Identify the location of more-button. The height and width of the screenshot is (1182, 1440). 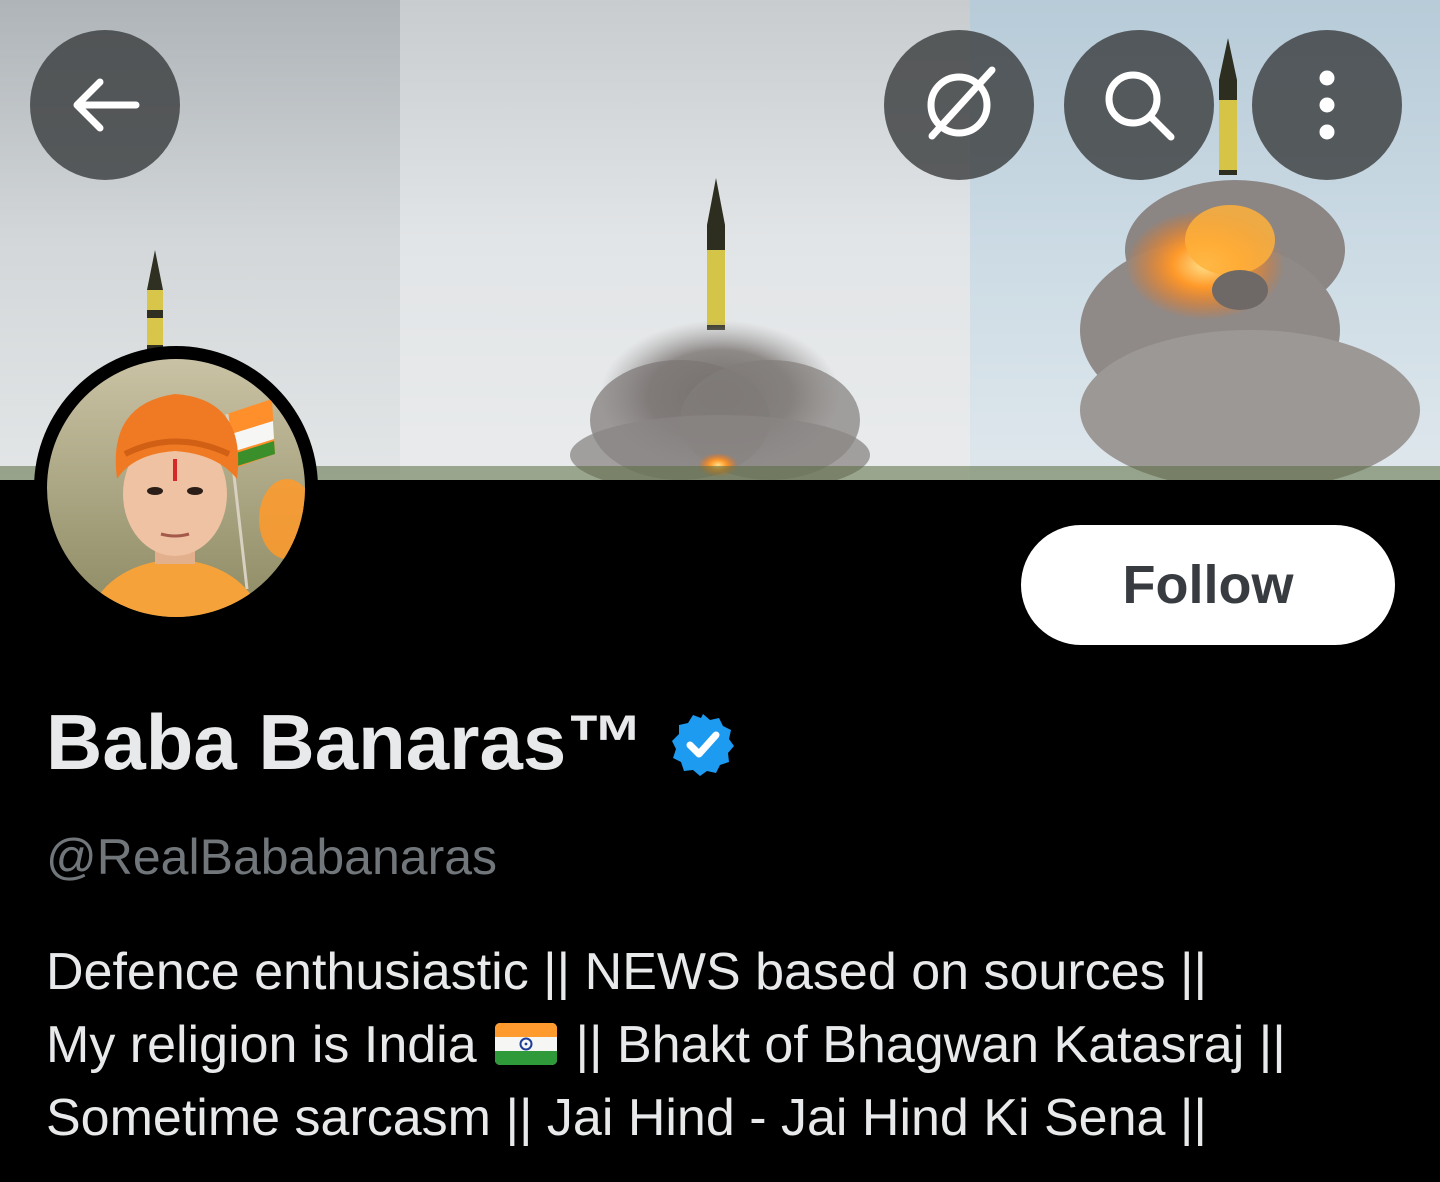
(1327, 105).